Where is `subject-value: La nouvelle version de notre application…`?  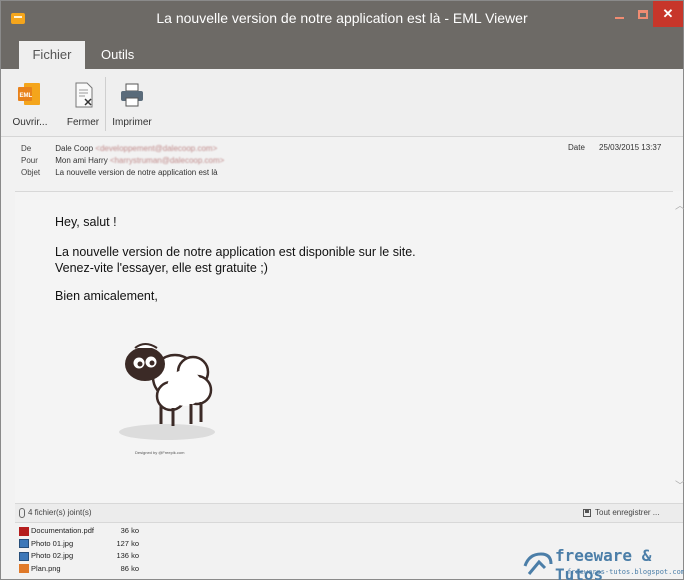
subject-value: La nouvelle version de notre application… is located at coordinates (136, 172).